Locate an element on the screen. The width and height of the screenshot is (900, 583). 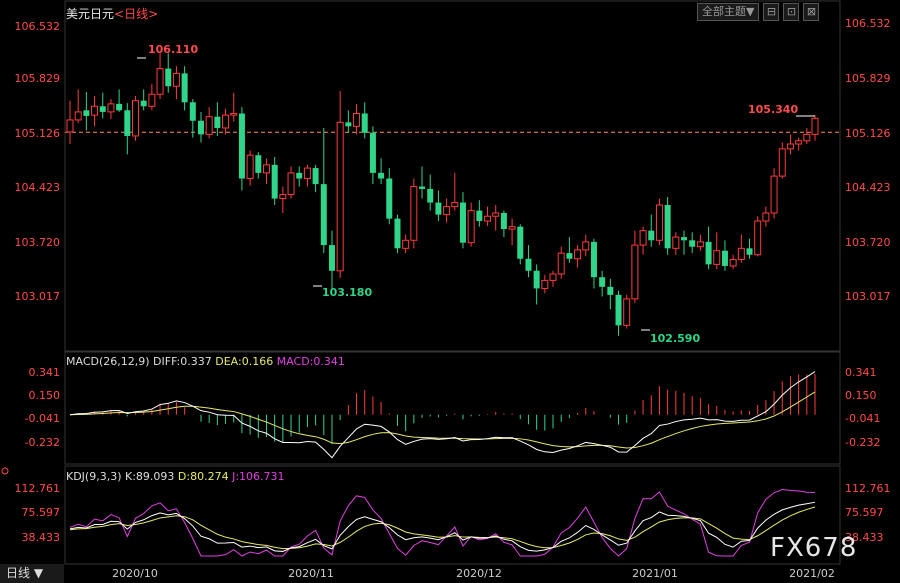
interval-label: <日线> is located at coordinates (136, 14).